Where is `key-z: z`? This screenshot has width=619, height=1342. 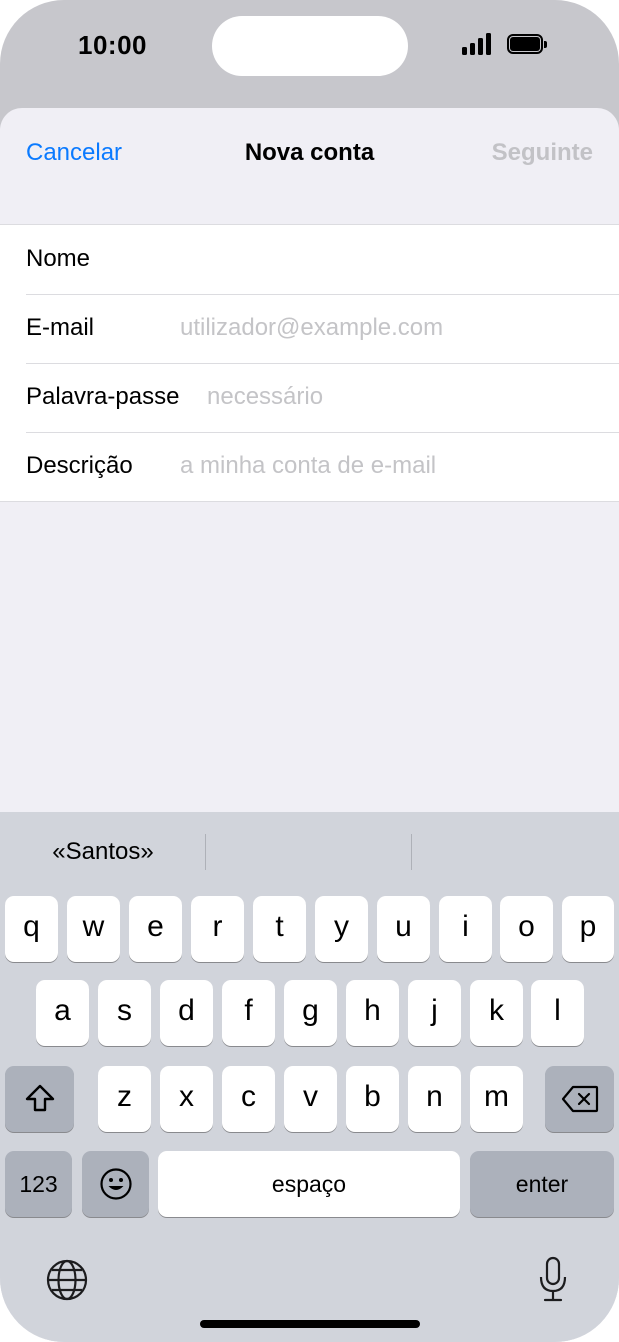
key-z: z is located at coordinates (124, 1099).